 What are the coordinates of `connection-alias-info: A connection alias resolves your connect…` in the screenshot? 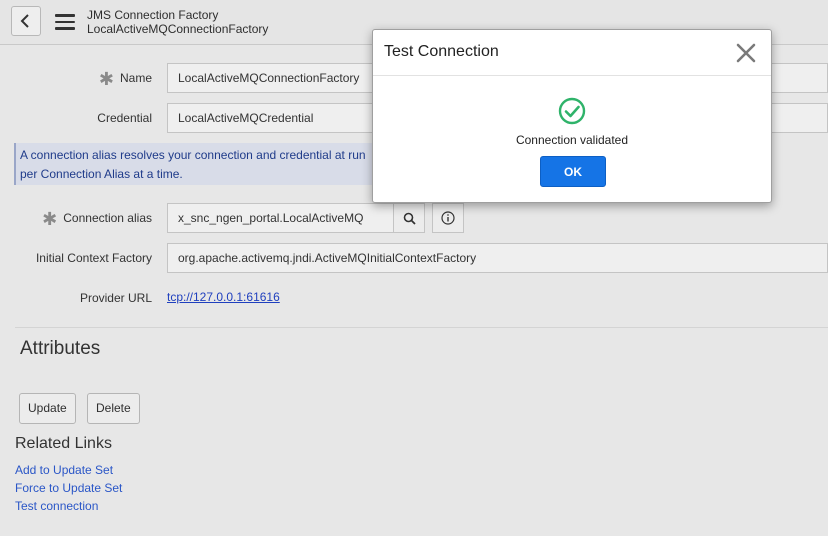 It's located at (194, 164).